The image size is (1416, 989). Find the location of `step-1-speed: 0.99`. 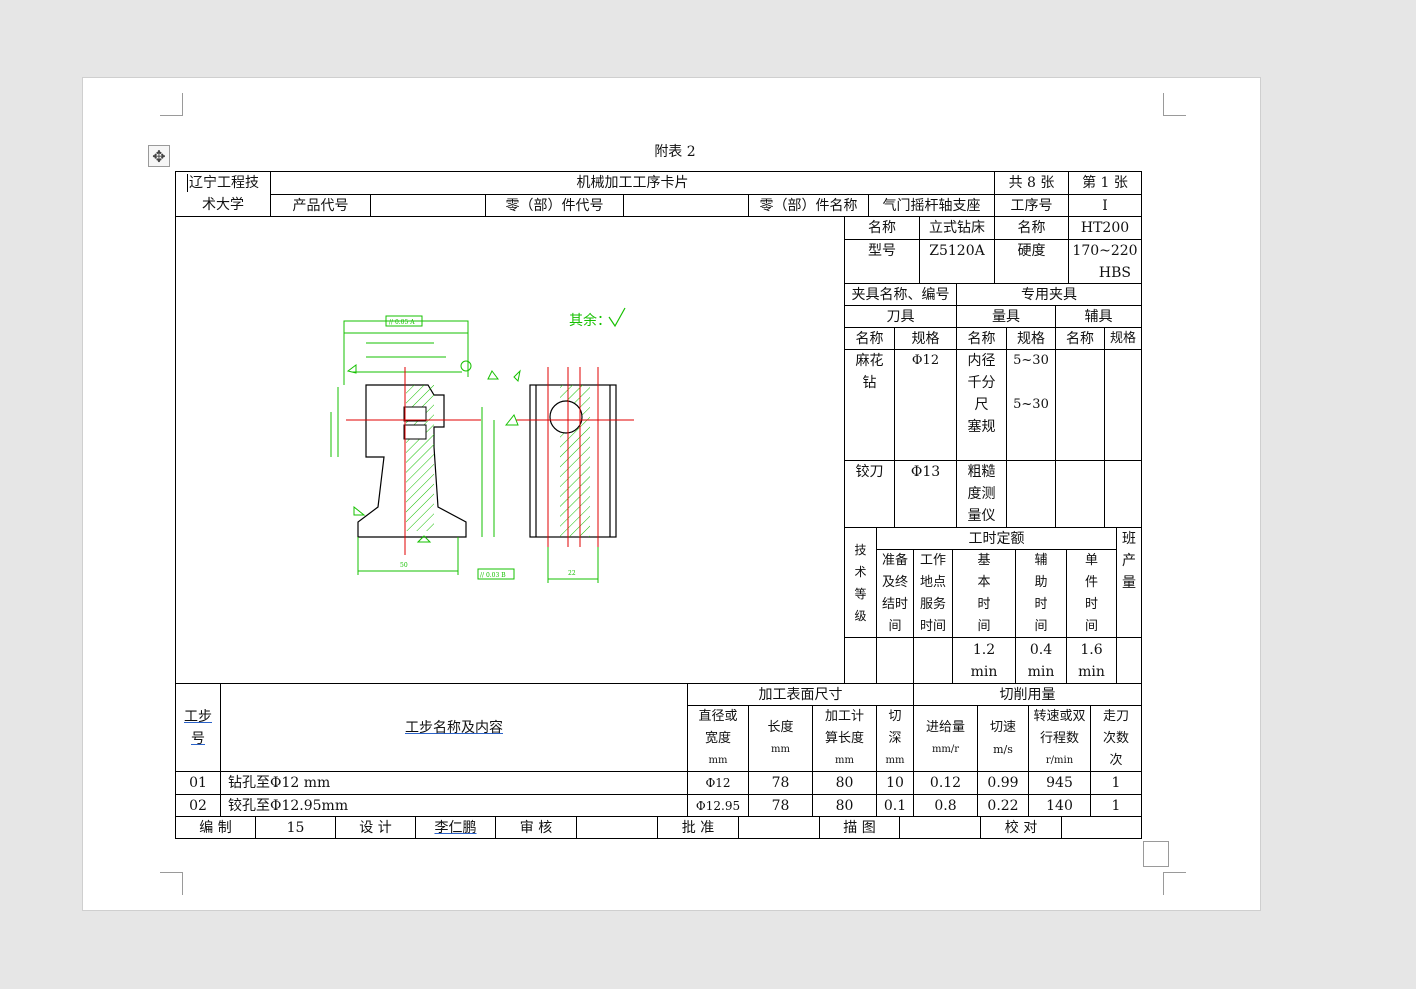

step-1-speed: 0.99 is located at coordinates (1003, 783).